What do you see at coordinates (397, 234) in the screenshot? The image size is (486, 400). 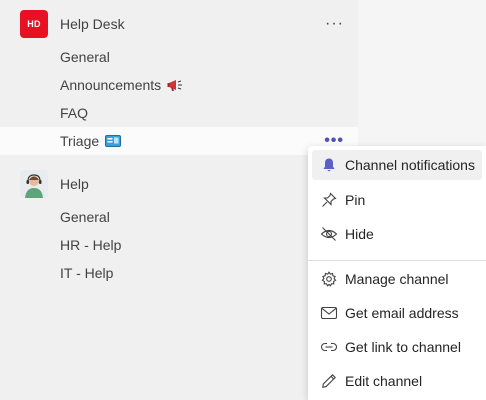 I see `menu-item-hide: Hide` at bounding box center [397, 234].